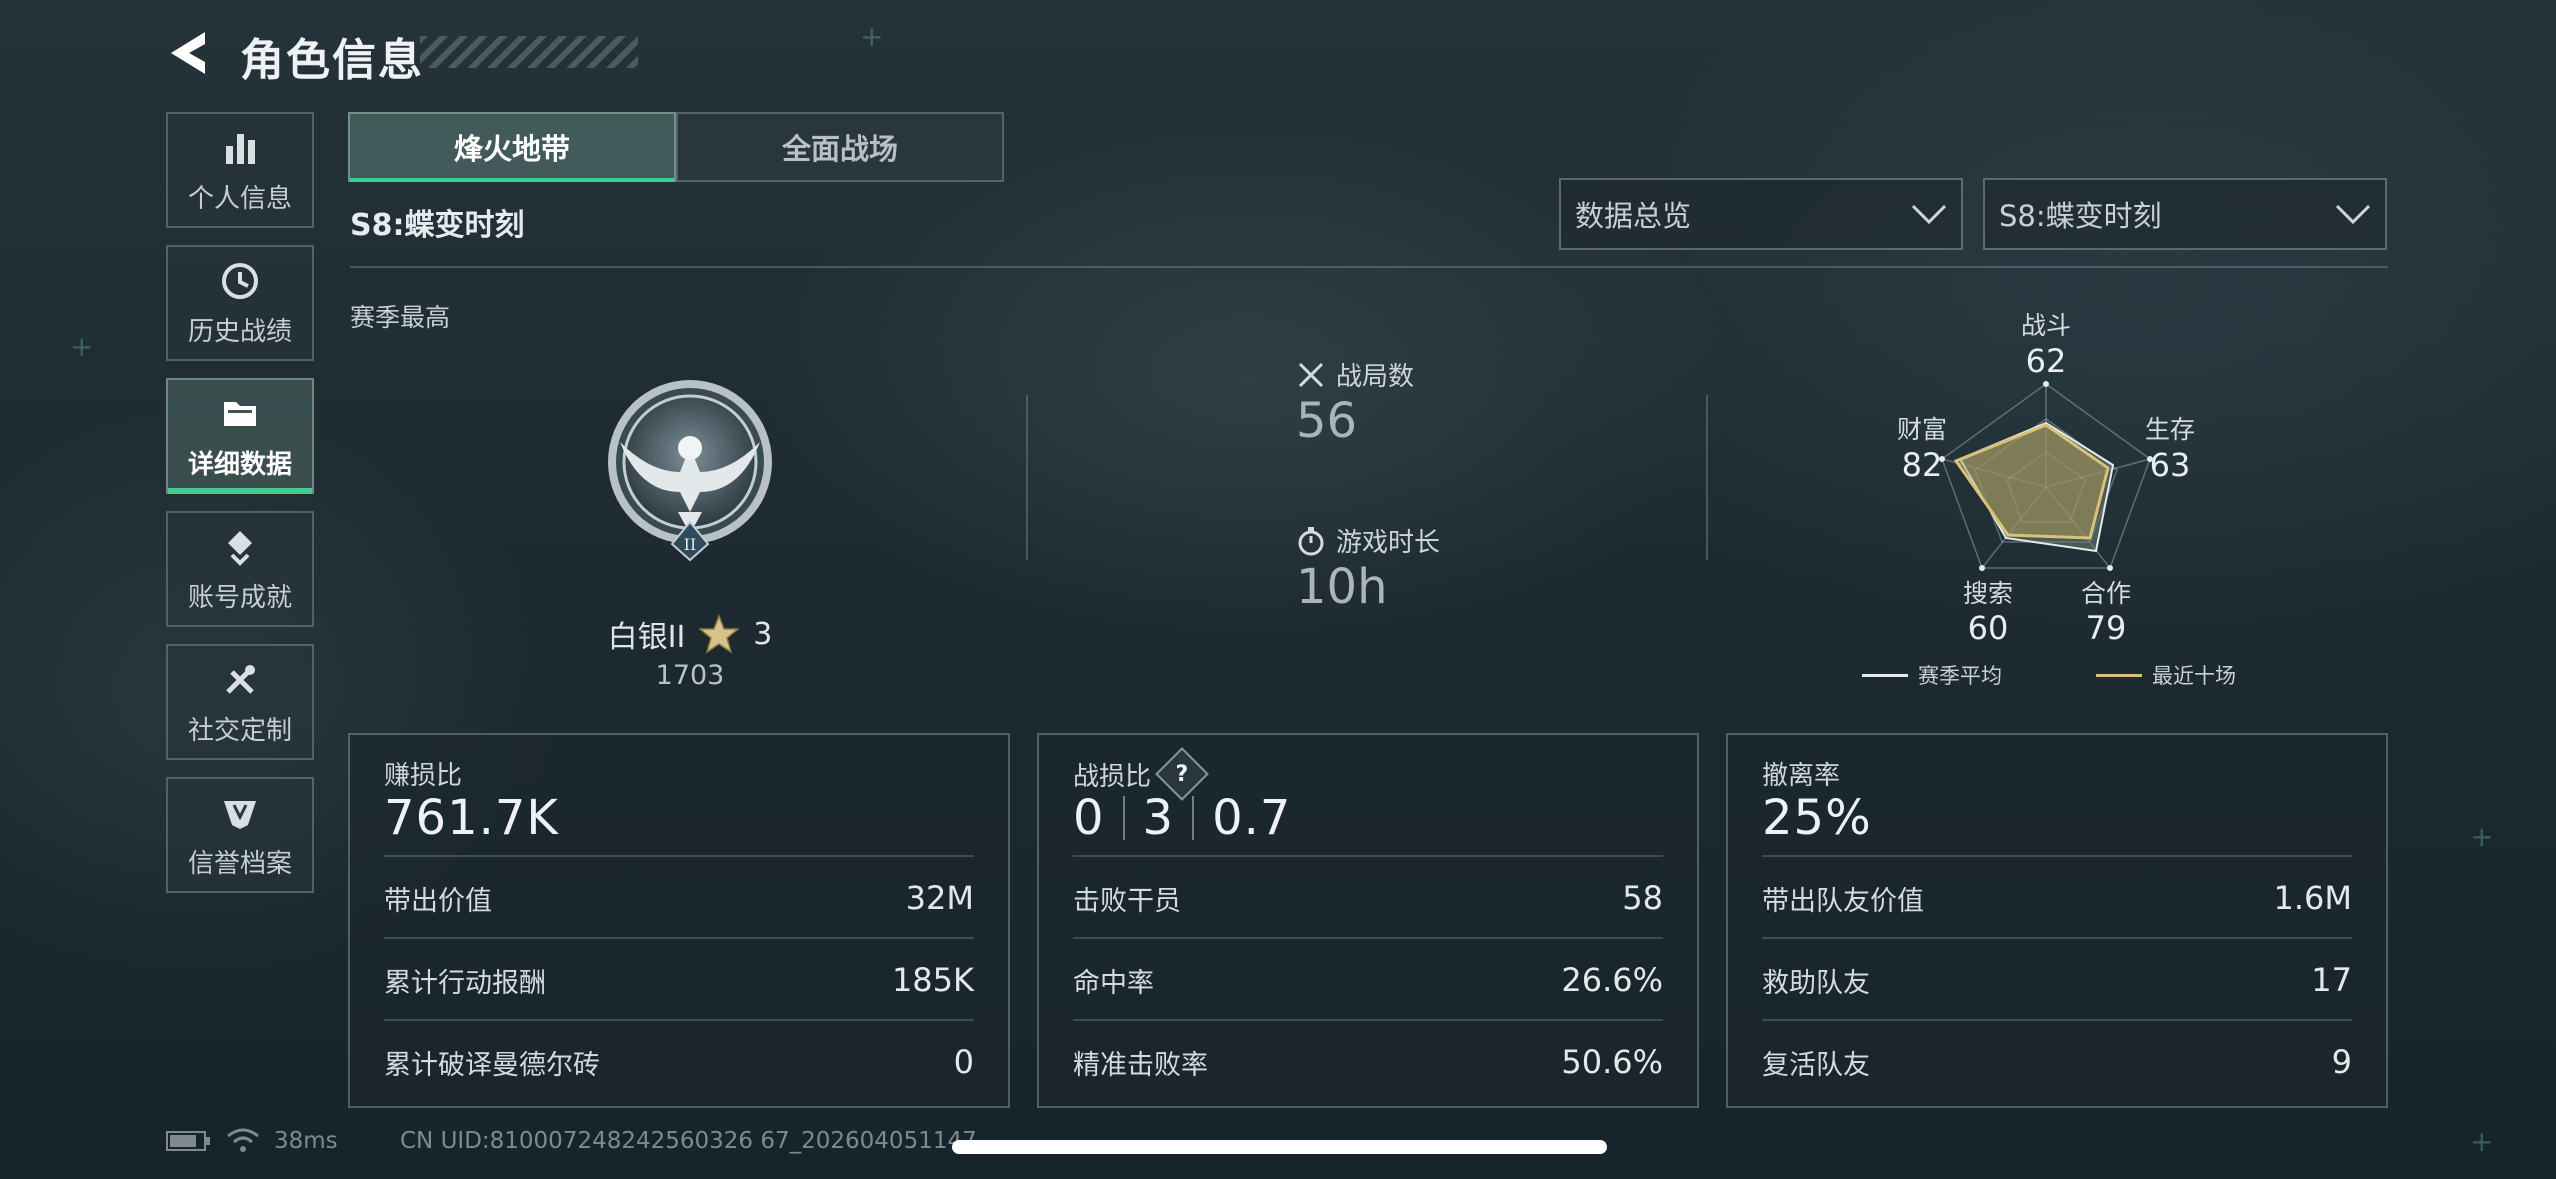 The width and height of the screenshot is (2556, 1179). What do you see at coordinates (1843, 901) in the screenshot?
I see `row-label: 带出队友价值` at bounding box center [1843, 901].